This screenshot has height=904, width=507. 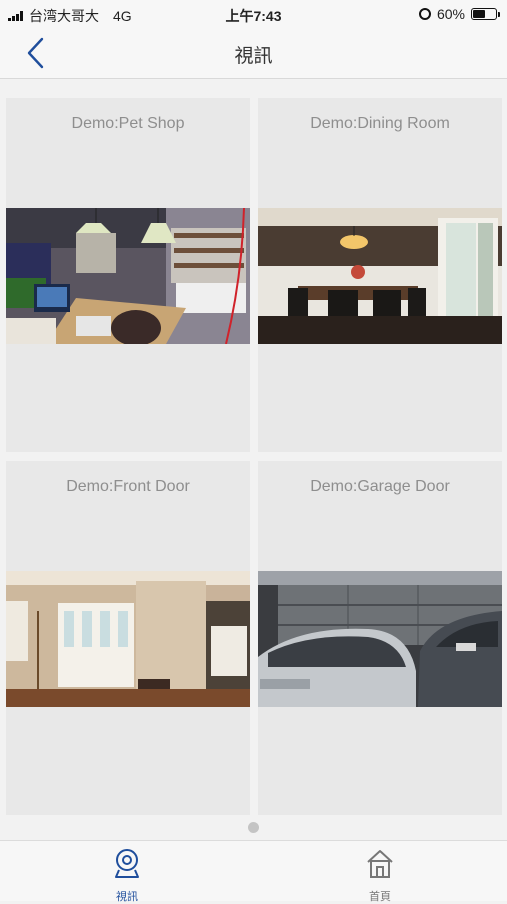 I want to click on alarm-icon, so click(x=424, y=14).